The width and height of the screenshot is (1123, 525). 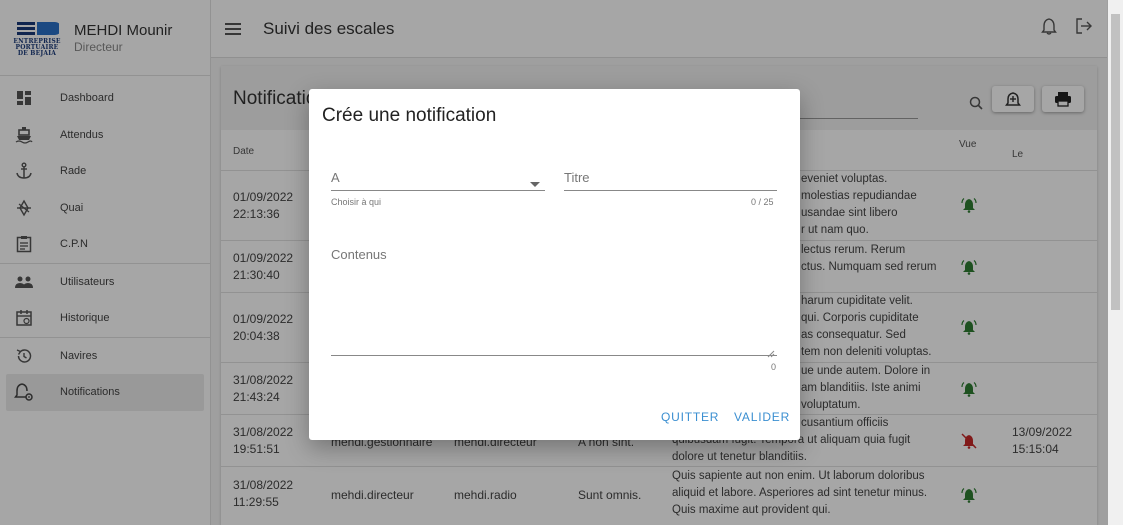 What do you see at coordinates (771, 354) in the screenshot?
I see `resize-handle-icon` at bounding box center [771, 354].